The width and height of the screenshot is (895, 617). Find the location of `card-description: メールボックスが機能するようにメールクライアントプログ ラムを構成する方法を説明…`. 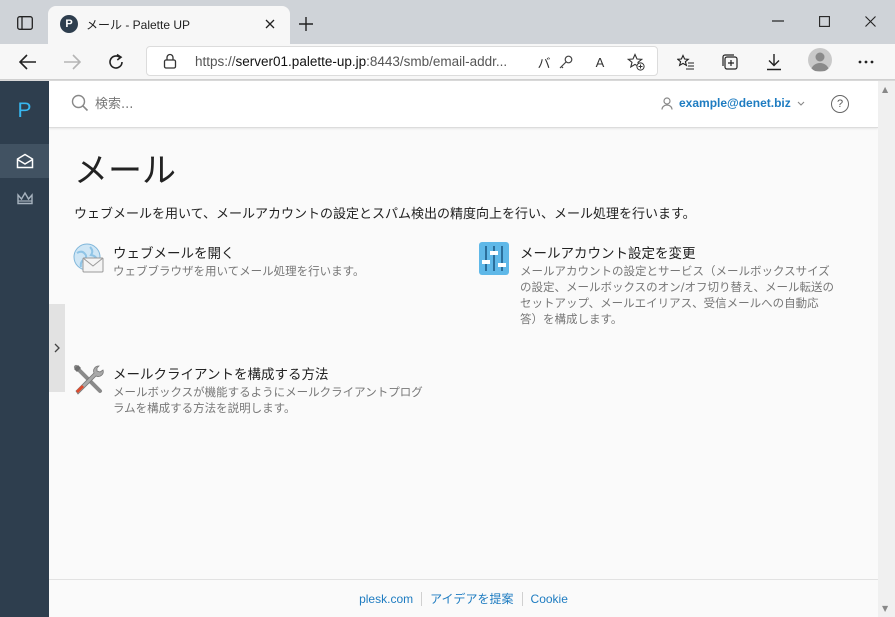

card-description: メールボックスが機能するようにメールクライアントプログ ラムを構成する方法を説明… is located at coordinates (268, 400).